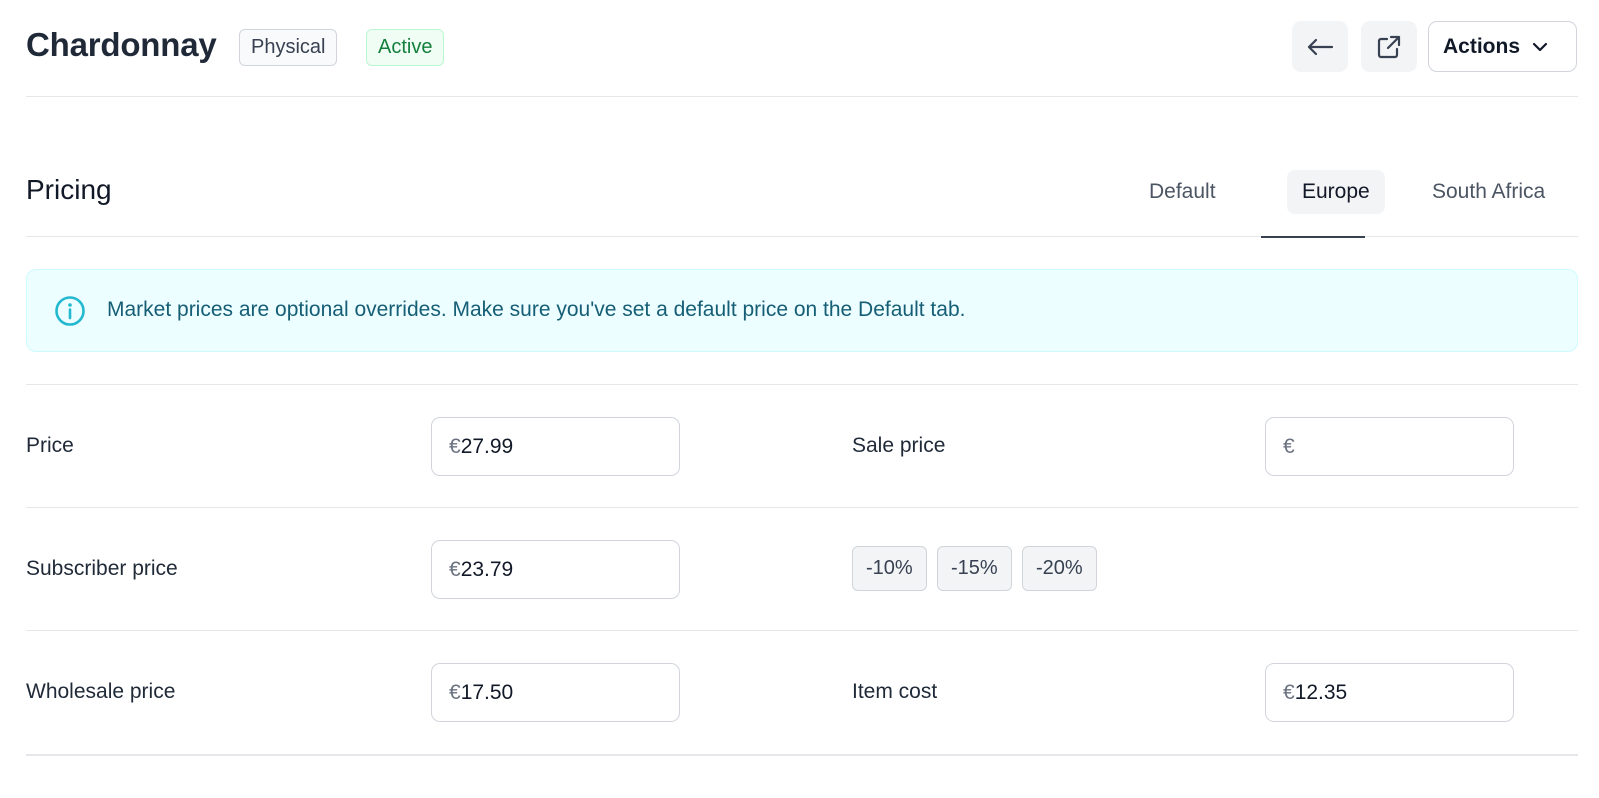 This screenshot has width=1599, height=798. What do you see at coordinates (1389, 692) in the screenshot?
I see `item-cost-input: €12.35` at bounding box center [1389, 692].